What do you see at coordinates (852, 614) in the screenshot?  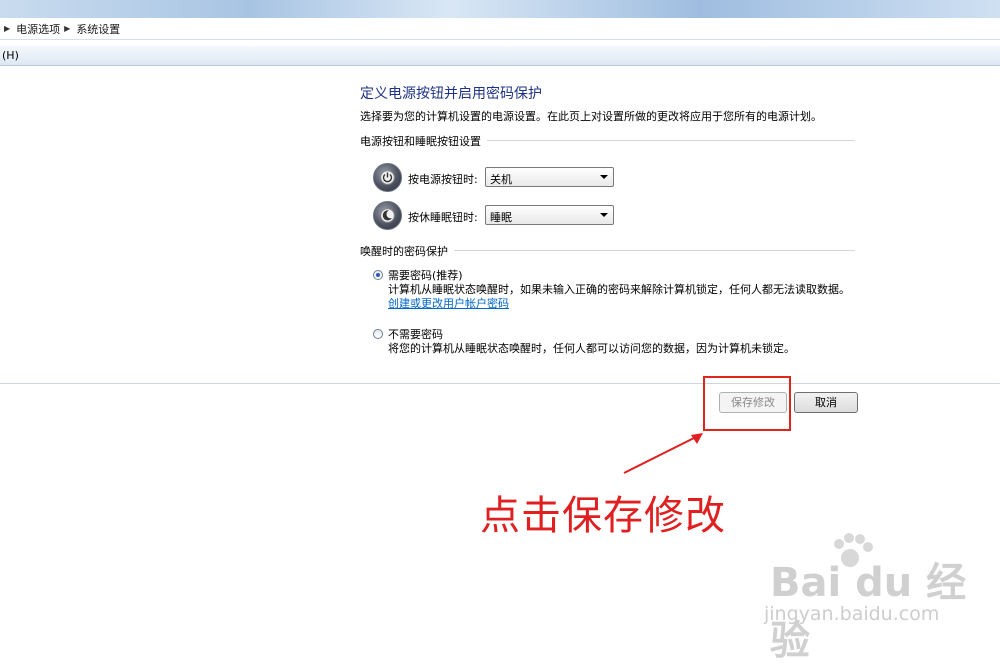 I see `watermark-url: jingyan.baidu.com` at bounding box center [852, 614].